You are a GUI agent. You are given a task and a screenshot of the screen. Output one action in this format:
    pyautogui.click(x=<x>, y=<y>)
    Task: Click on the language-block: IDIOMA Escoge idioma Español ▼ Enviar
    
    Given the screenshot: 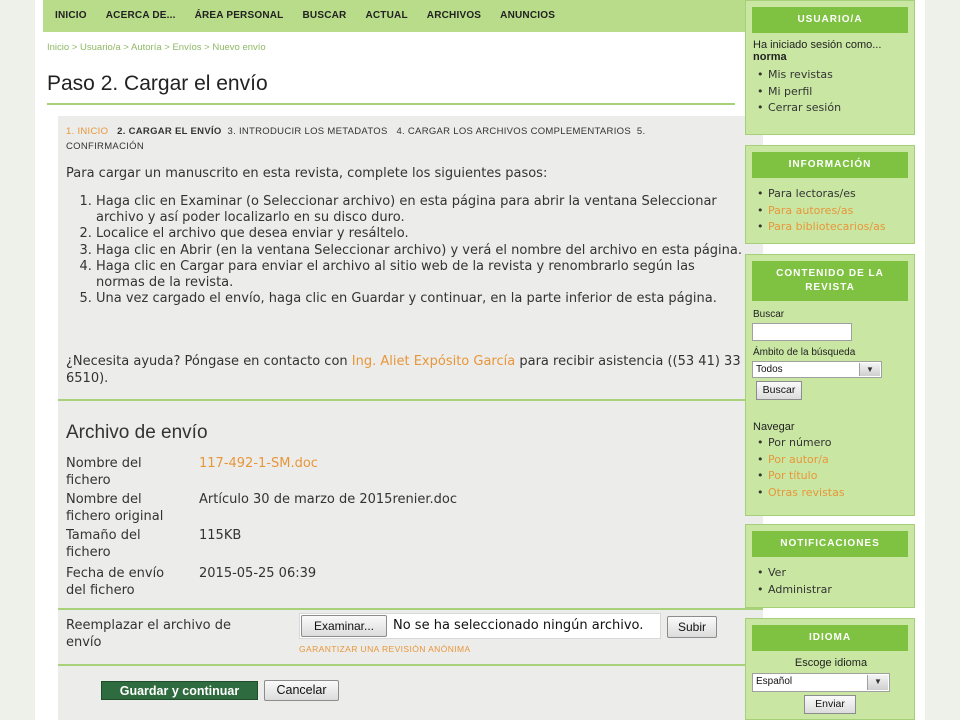 What is the action you would take?
    pyautogui.click(x=830, y=669)
    